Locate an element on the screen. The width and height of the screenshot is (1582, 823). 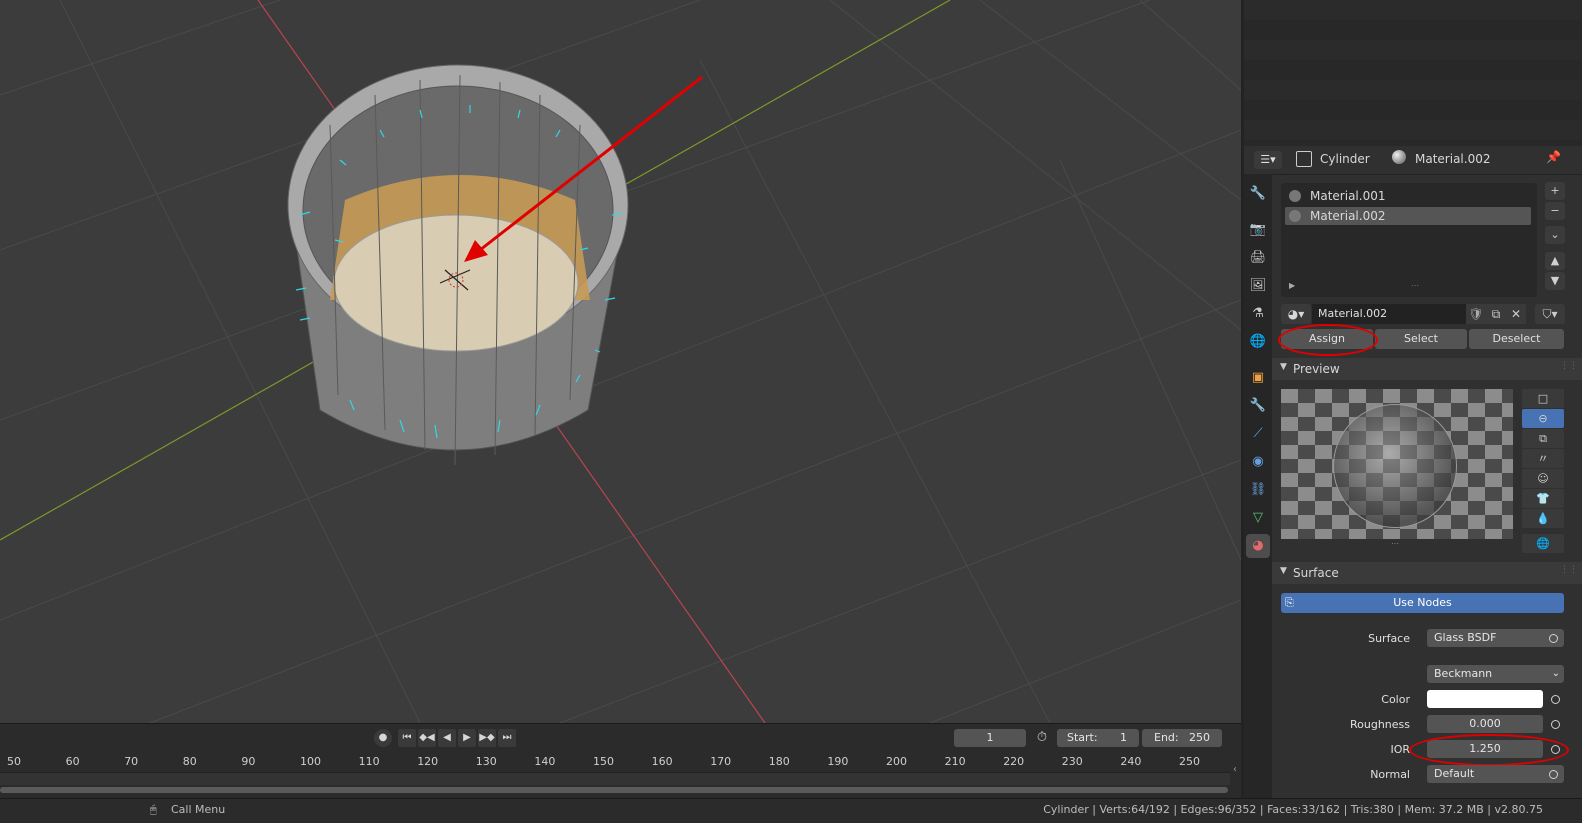
preview-flat-icon: □ is located at coordinates (1543, 398).